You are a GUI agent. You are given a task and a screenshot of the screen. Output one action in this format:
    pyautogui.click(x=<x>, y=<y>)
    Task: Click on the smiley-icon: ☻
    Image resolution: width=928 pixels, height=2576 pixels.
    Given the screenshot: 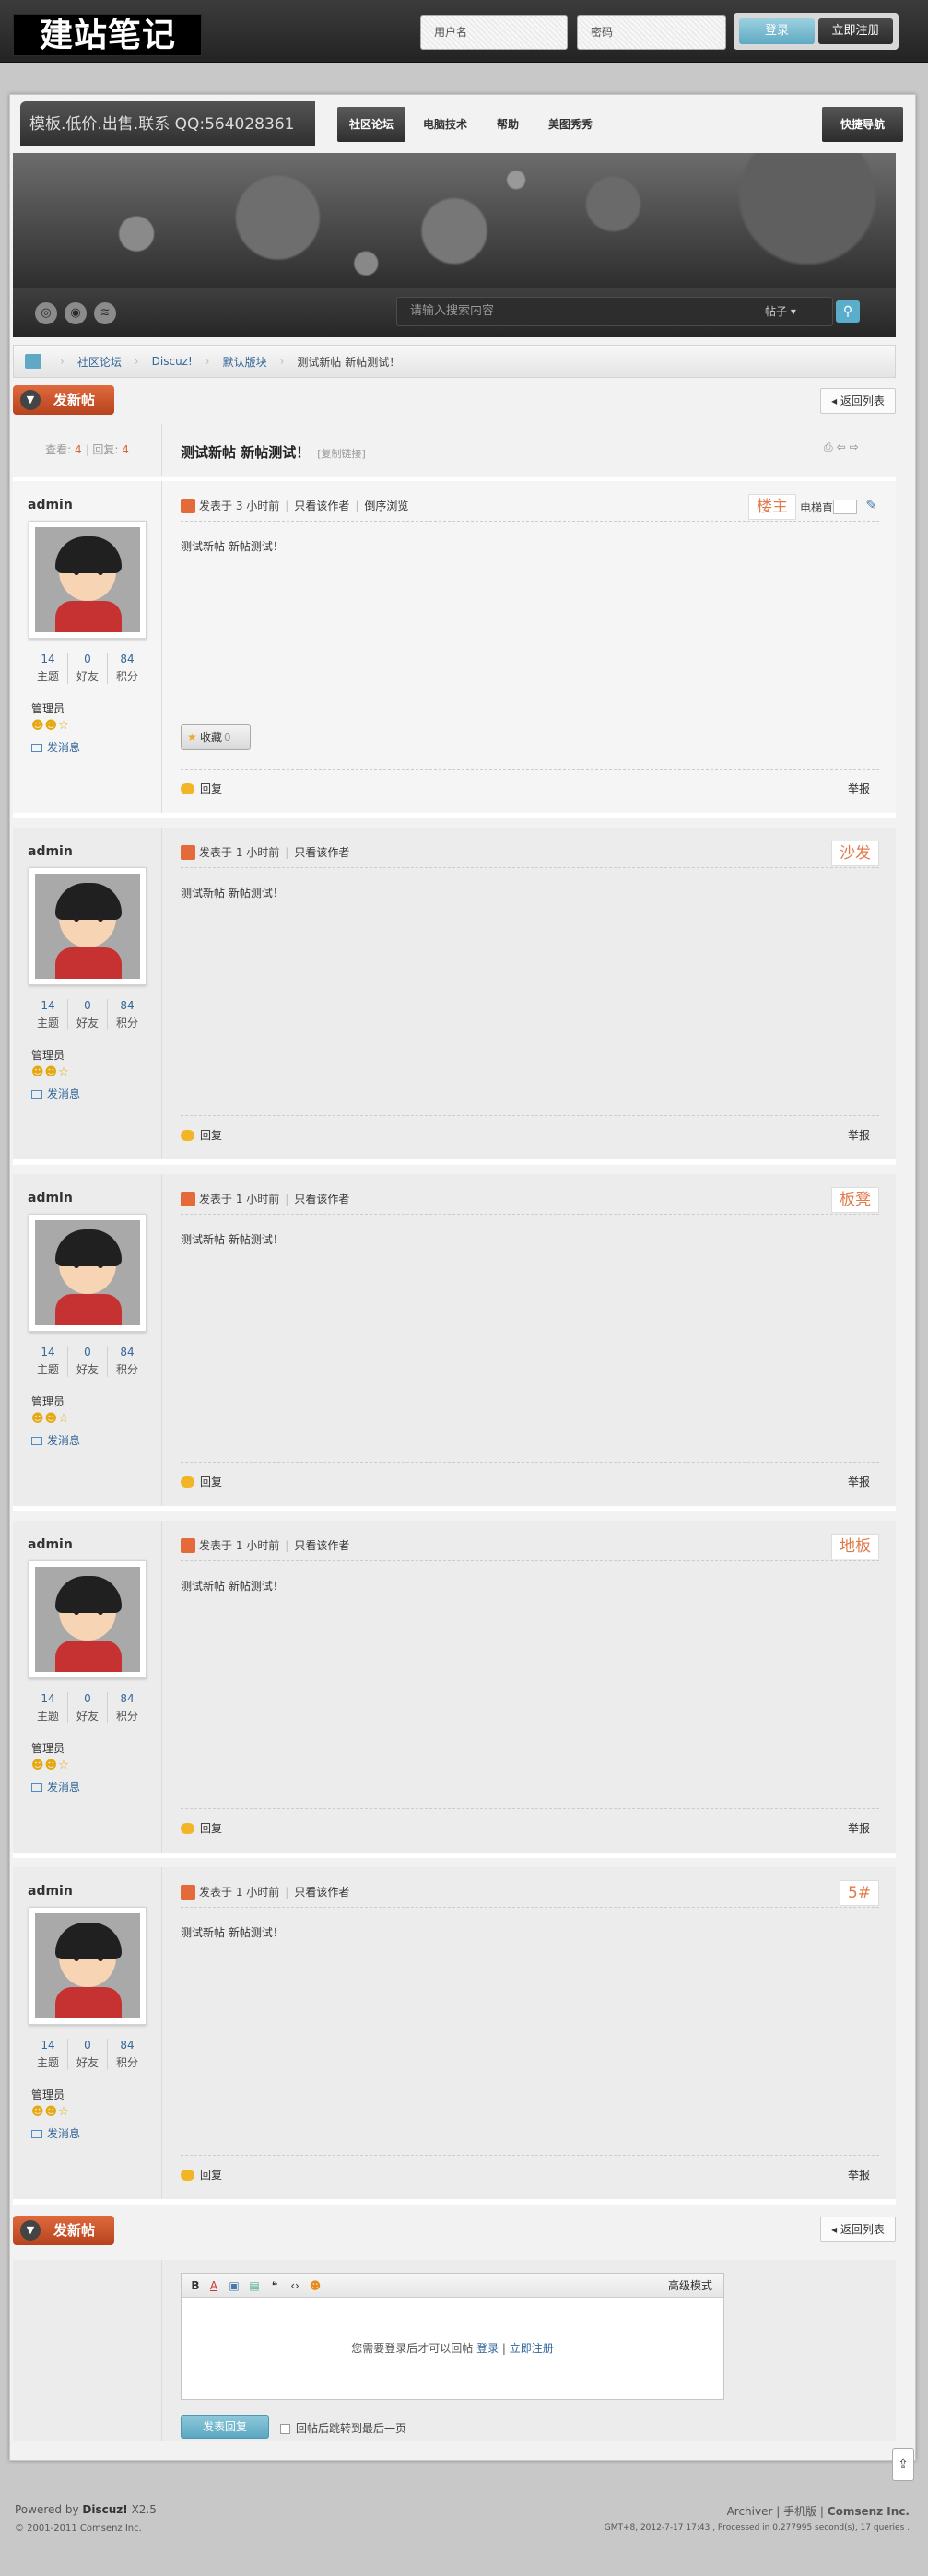 What is the action you would take?
    pyautogui.click(x=315, y=2286)
    